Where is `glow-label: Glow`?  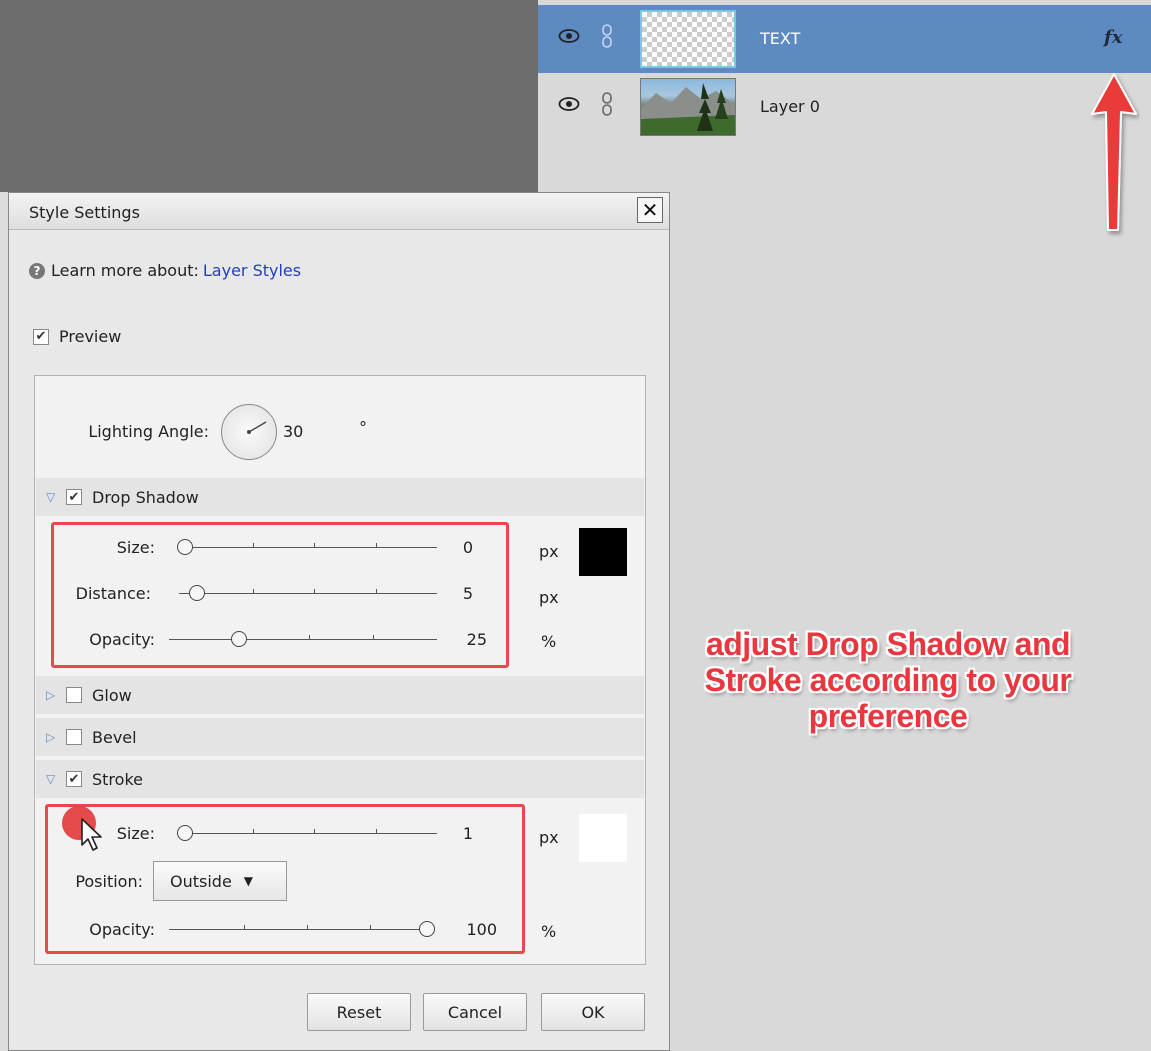
glow-label: Glow is located at coordinates (112, 695).